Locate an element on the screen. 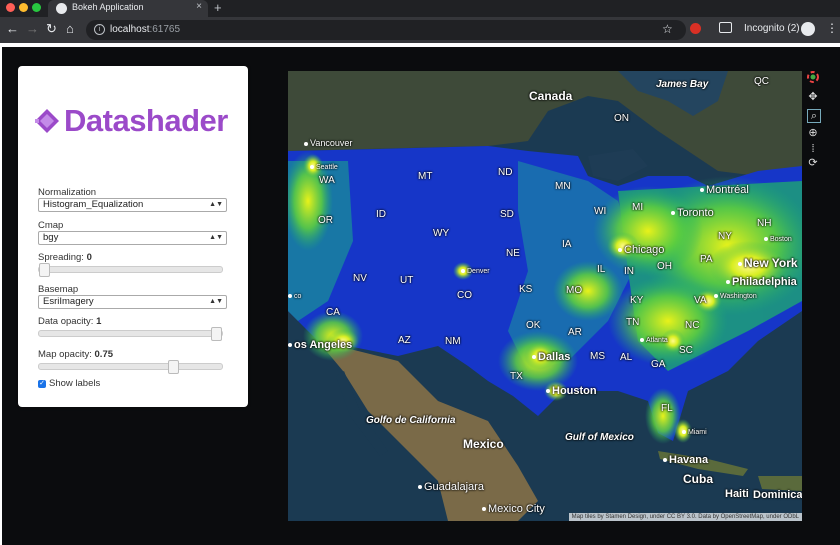  normalization-value: Histogram_Equalization is located at coordinates (93, 204).